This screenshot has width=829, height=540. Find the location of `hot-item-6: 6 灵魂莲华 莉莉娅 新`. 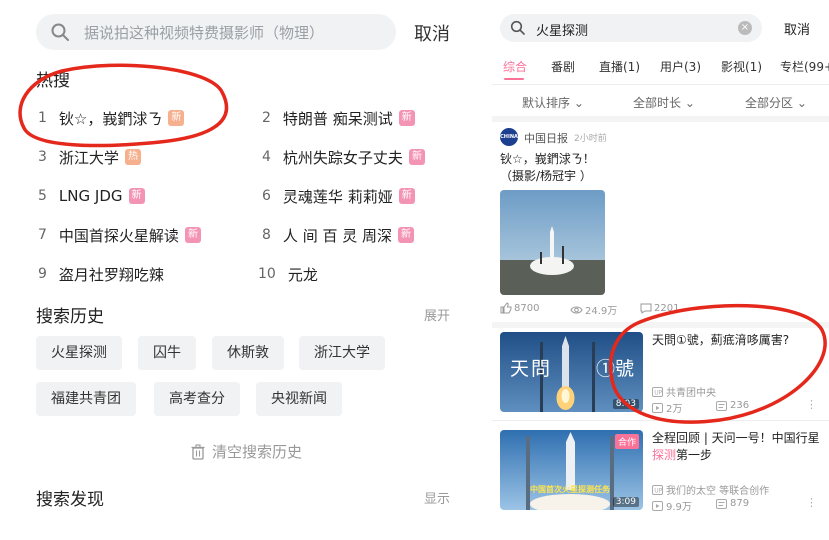

hot-item-6: 6 灵魂莲华 莉莉娅 新 is located at coordinates (338, 196).